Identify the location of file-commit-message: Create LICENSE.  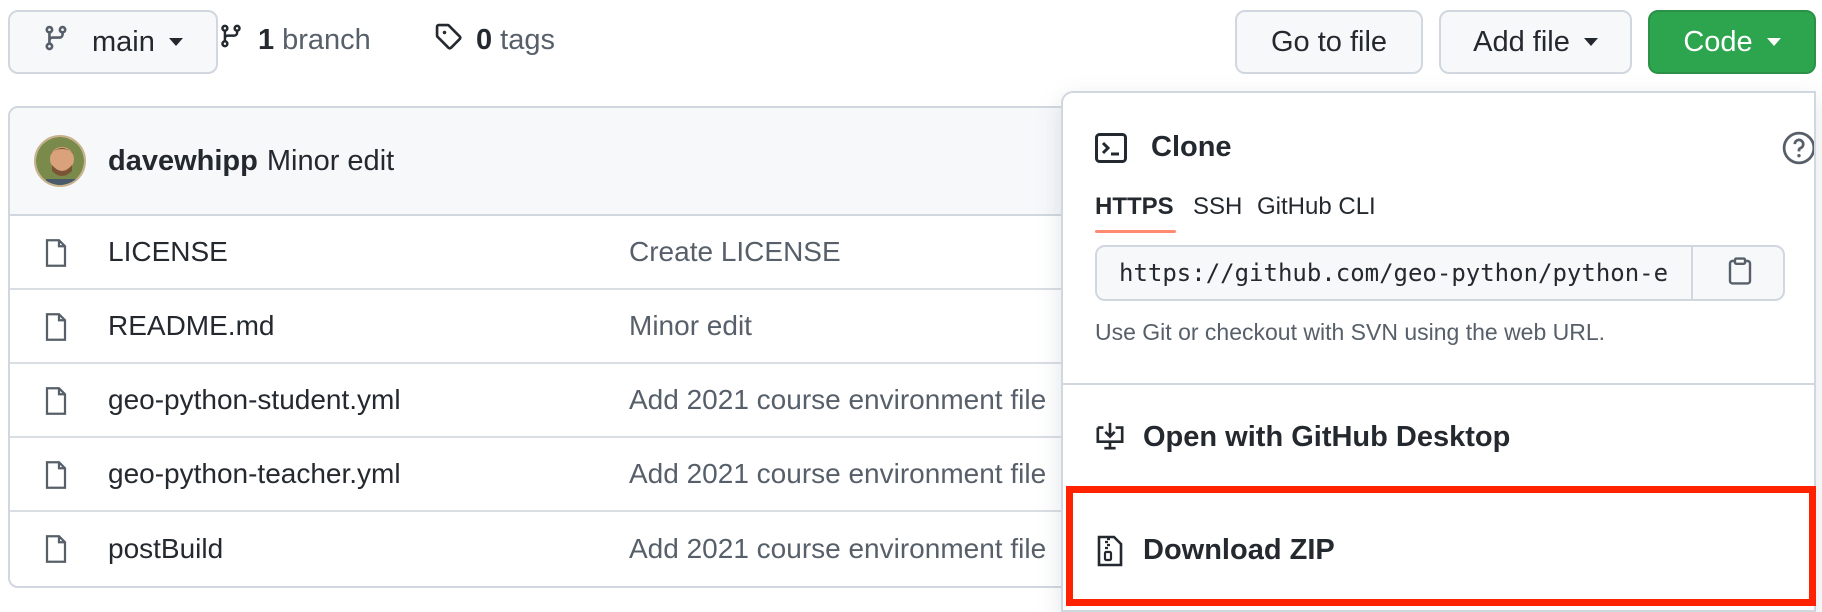
(735, 252).